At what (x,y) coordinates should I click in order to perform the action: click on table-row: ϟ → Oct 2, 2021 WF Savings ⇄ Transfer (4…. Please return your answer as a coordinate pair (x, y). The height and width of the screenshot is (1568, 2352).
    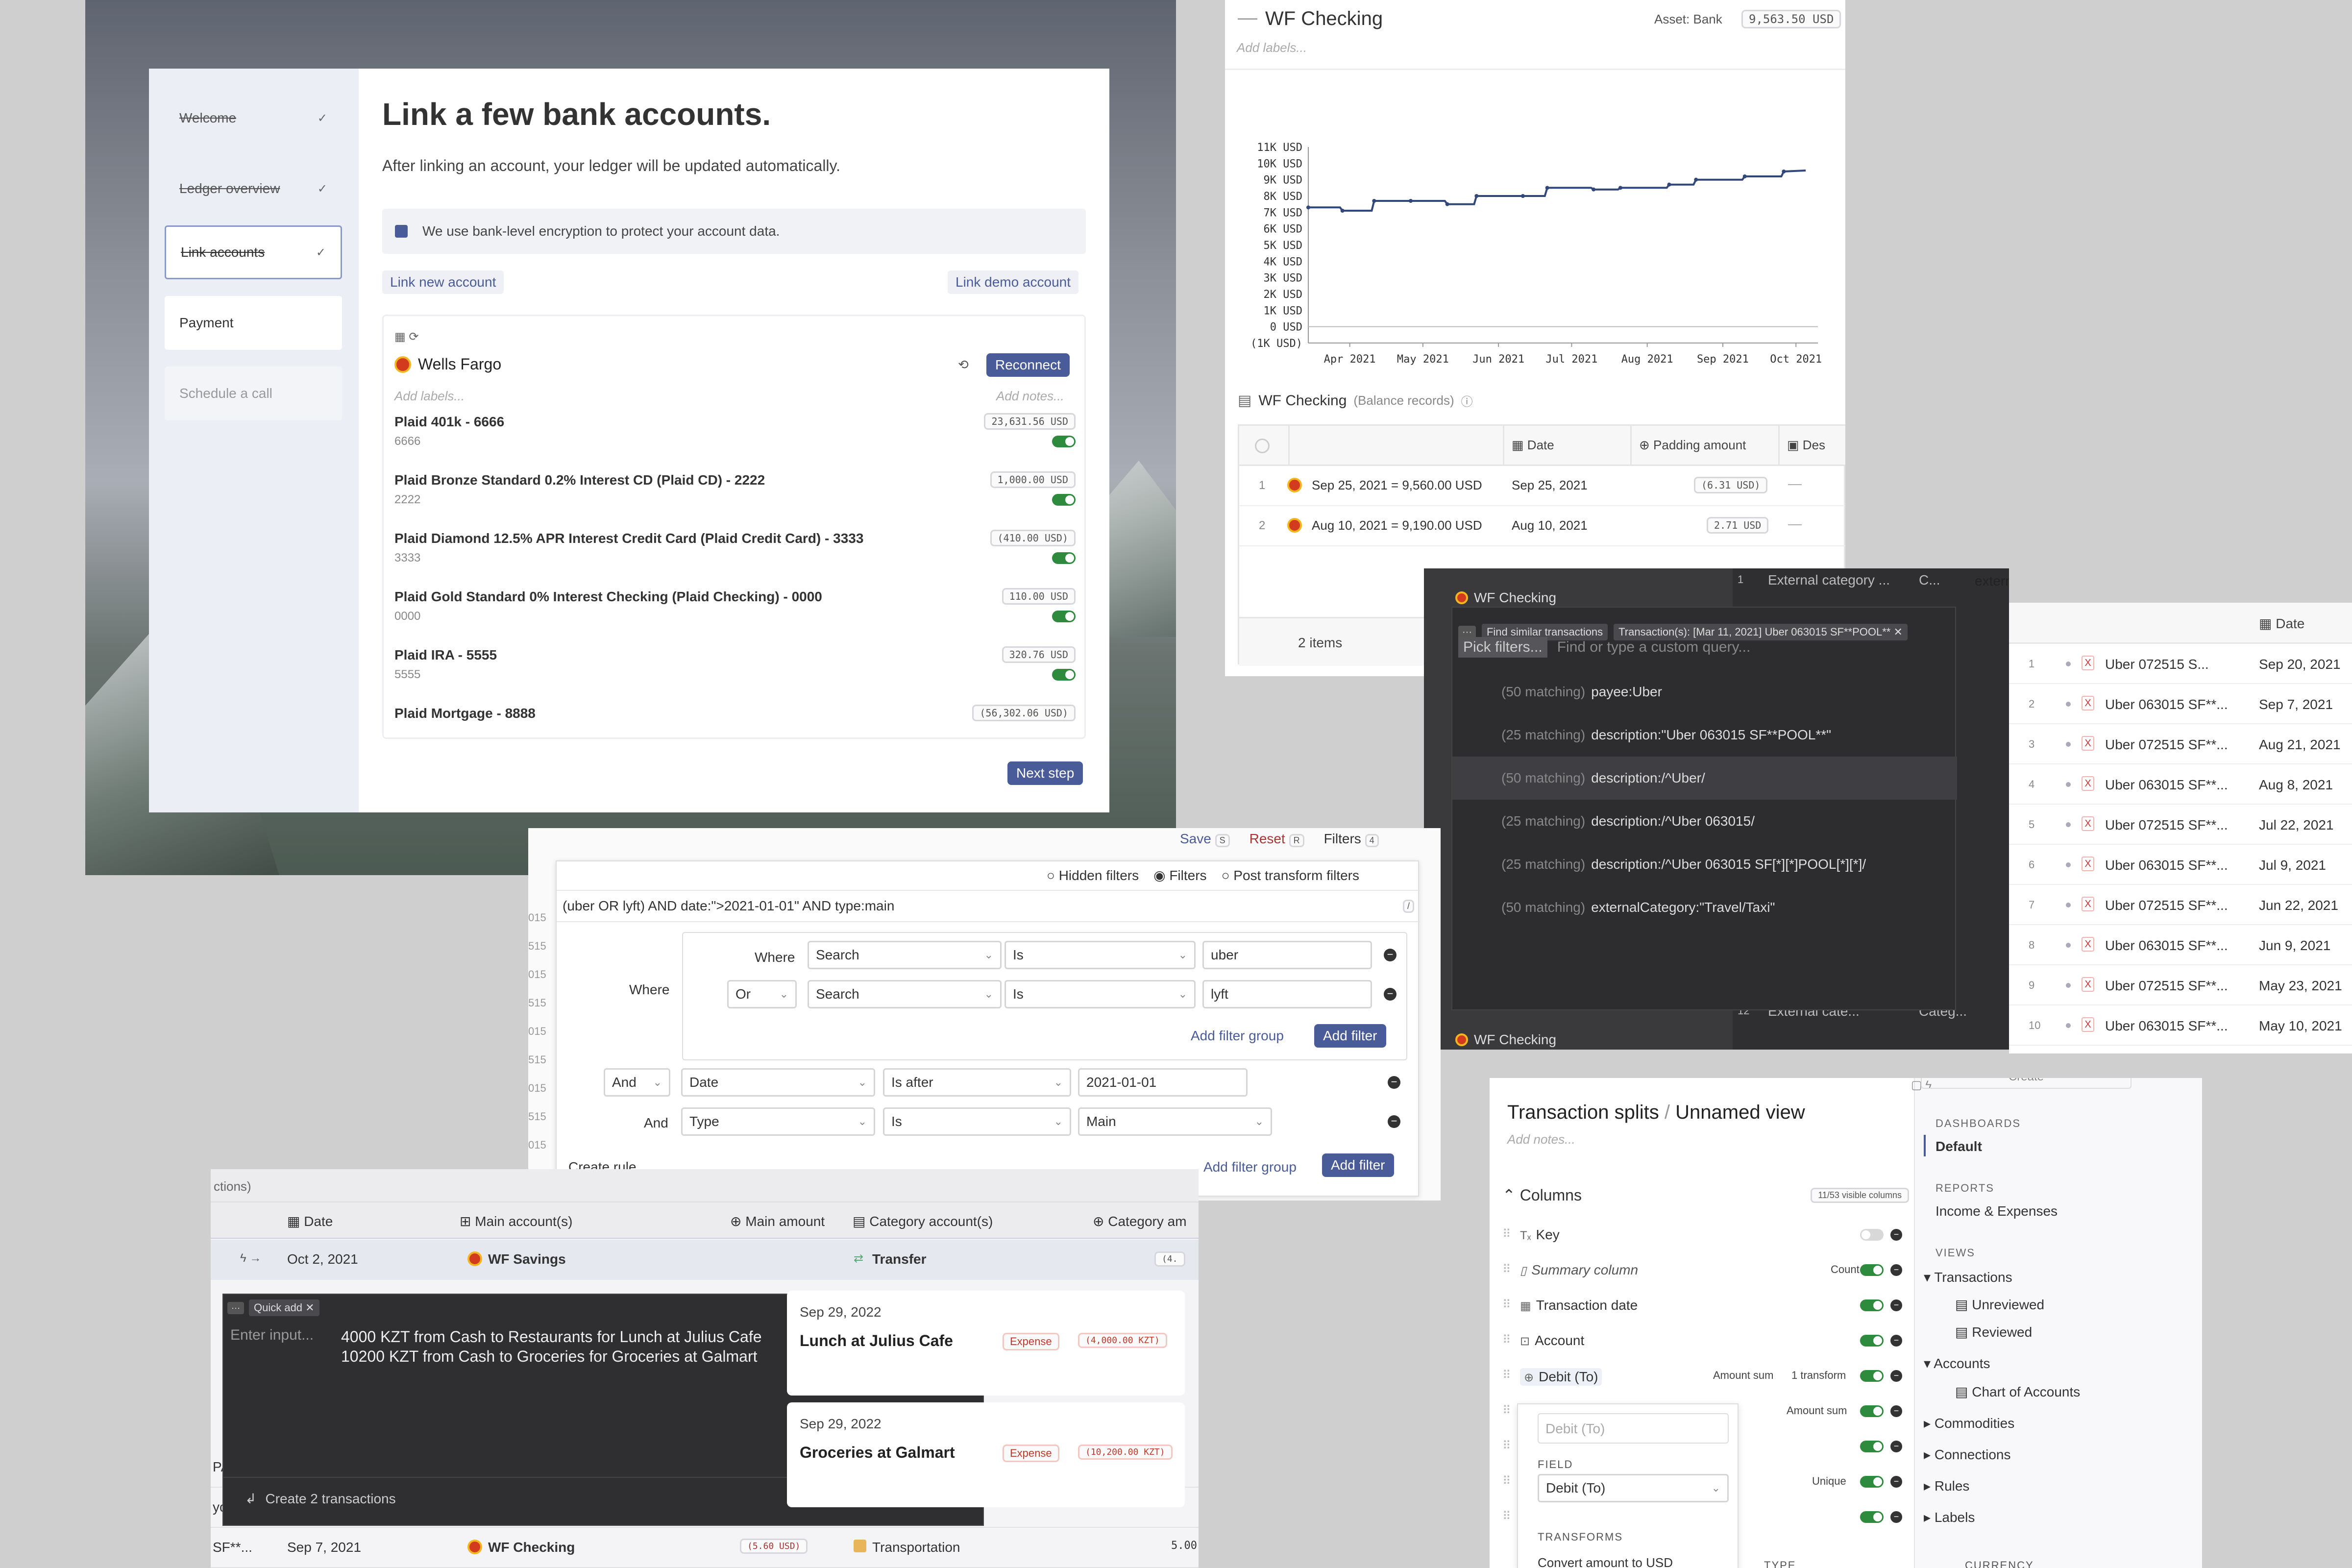
    Looking at the image, I should click on (705, 1260).